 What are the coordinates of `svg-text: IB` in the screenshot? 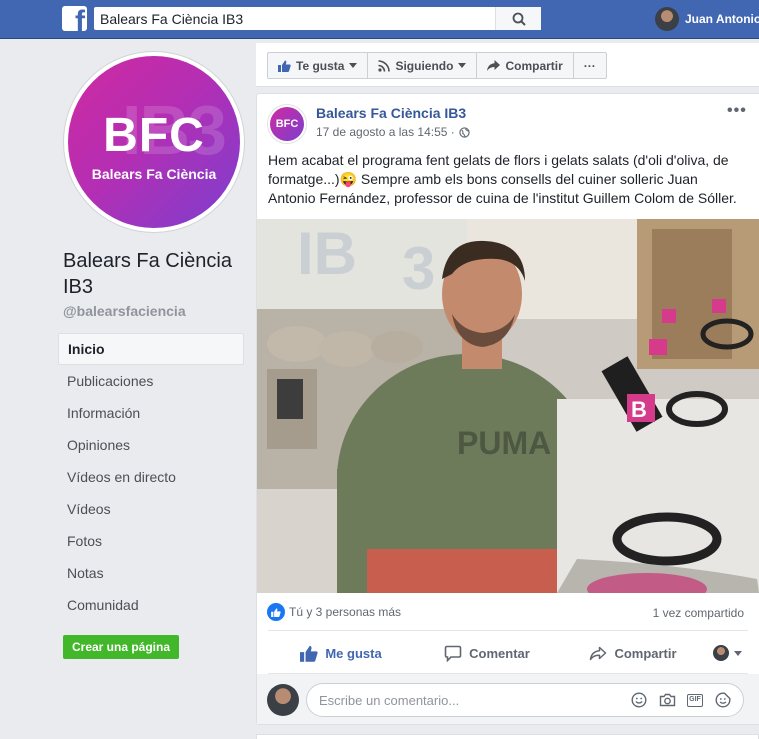 It's located at (327, 253).